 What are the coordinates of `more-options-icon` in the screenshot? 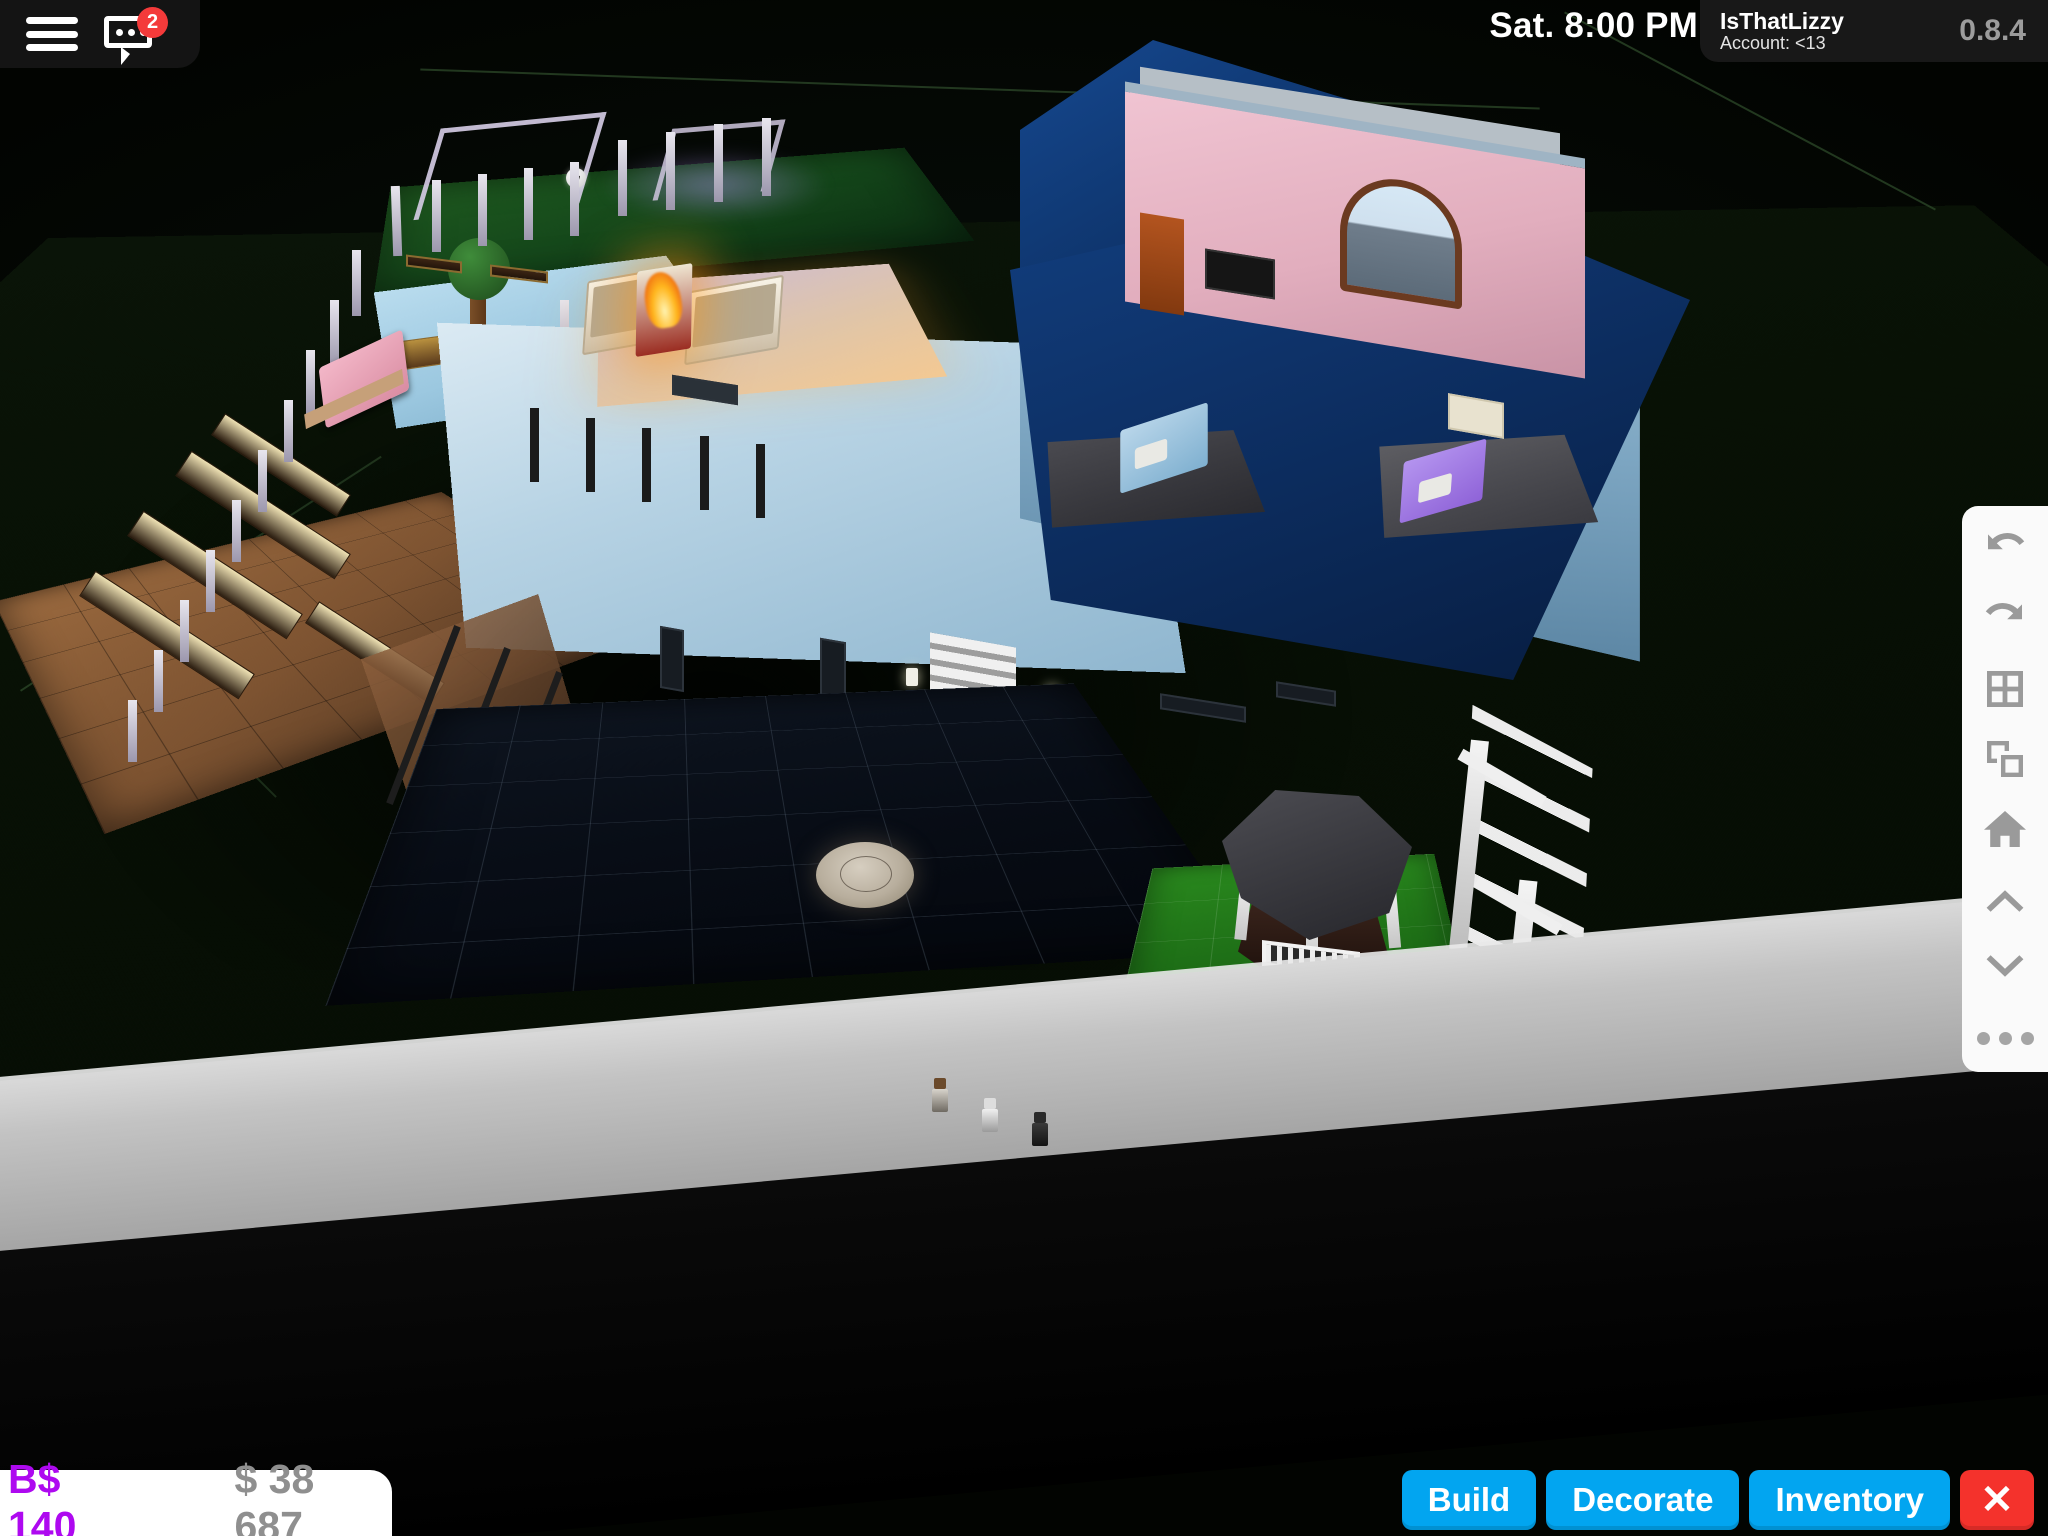 It's located at (2005, 1038).